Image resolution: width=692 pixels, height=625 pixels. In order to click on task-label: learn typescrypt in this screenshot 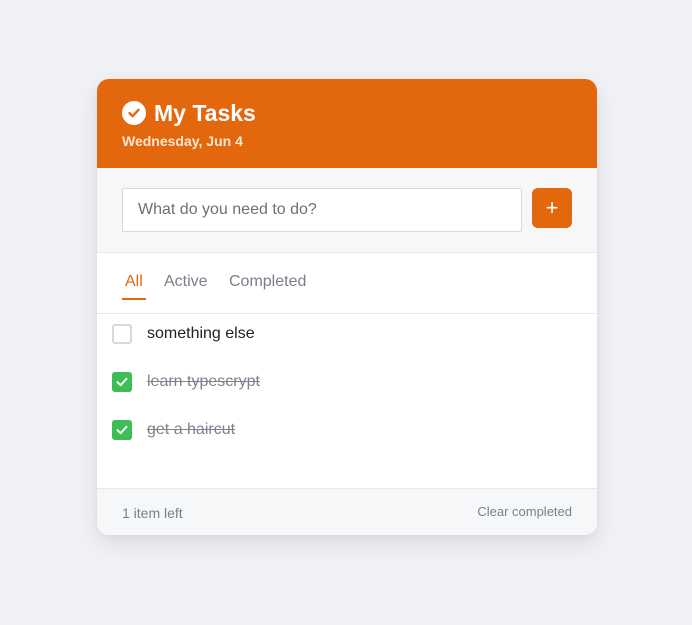, I will do `click(203, 381)`.